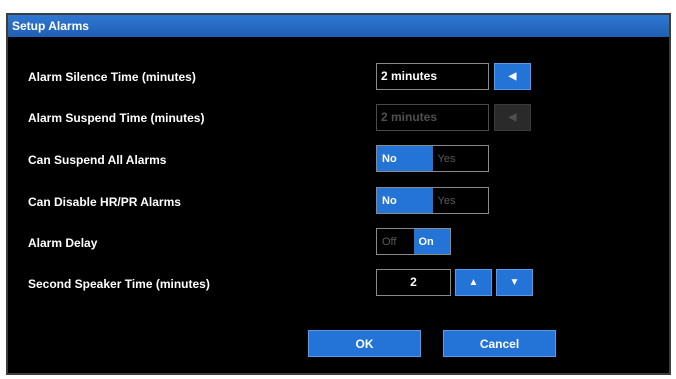 The width and height of the screenshot is (676, 379). I want to click on can-suspend-all-alarms-toggle: No Yes, so click(432, 158).